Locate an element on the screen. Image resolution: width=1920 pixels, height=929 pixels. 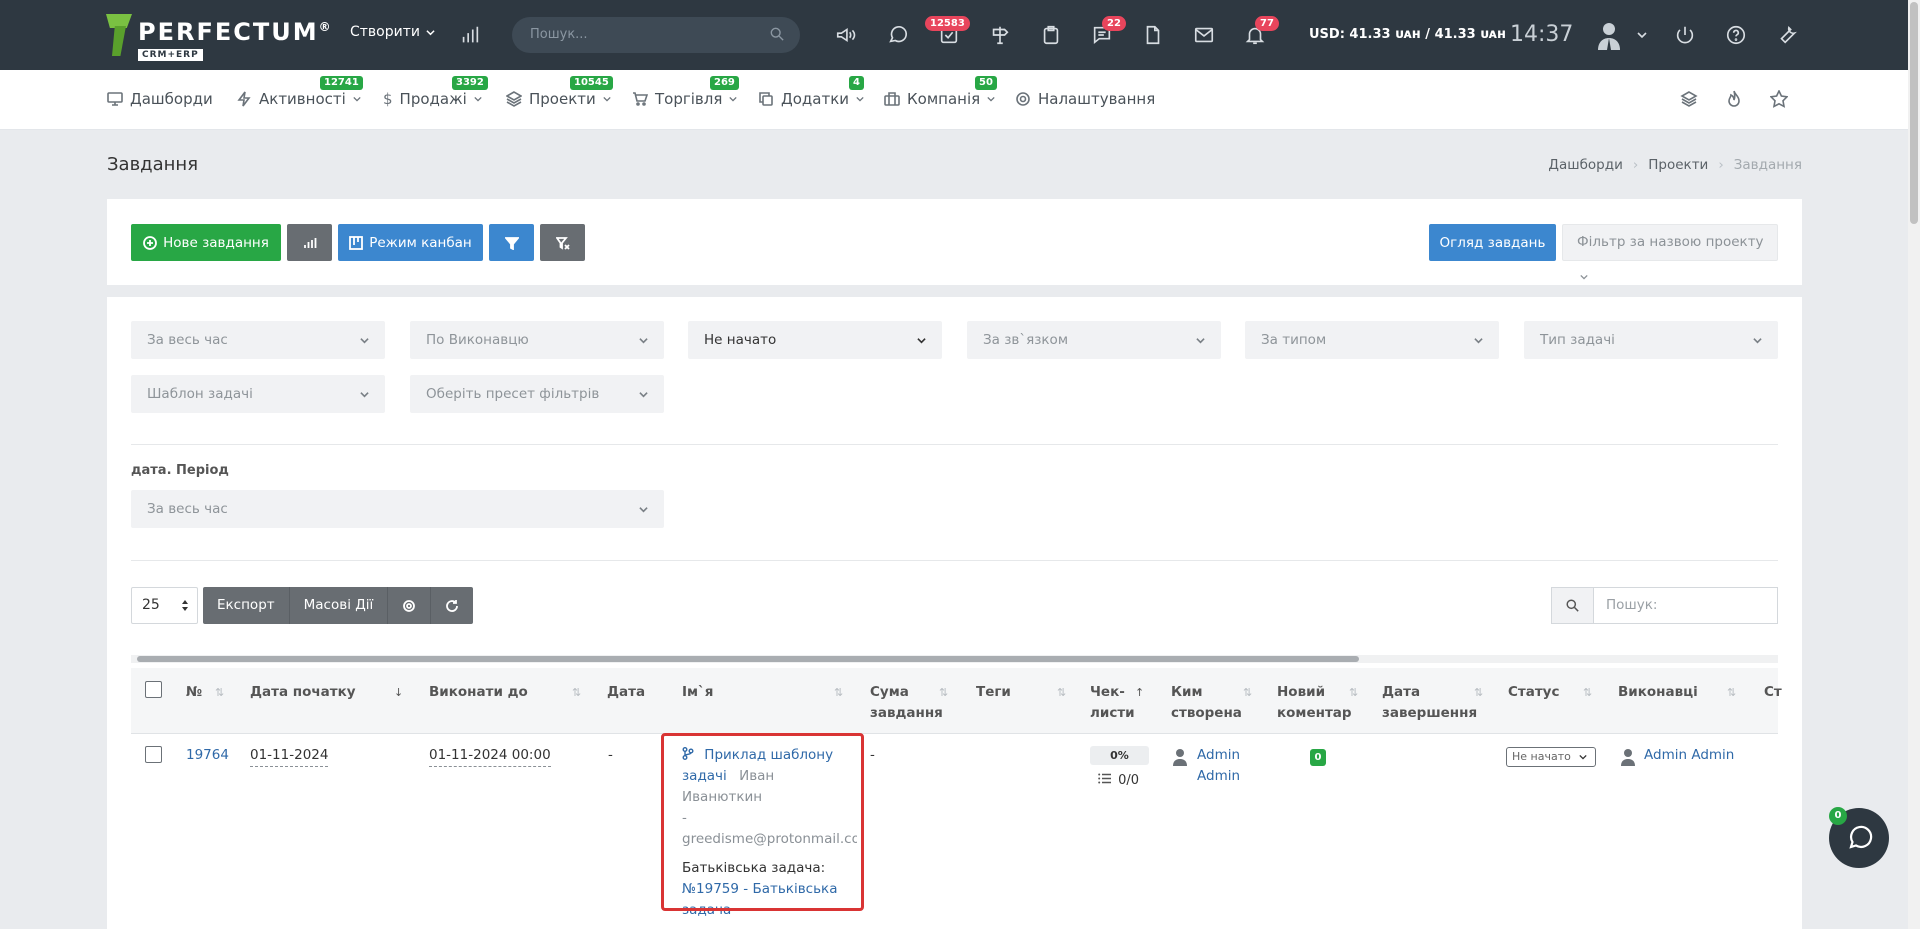
megaphone-icon is located at coordinates (846, 35).